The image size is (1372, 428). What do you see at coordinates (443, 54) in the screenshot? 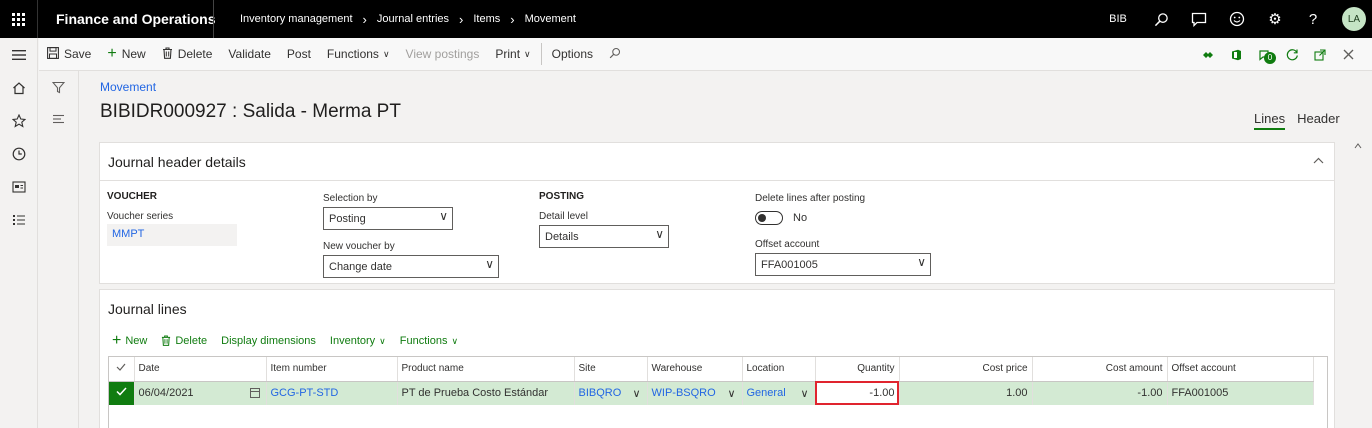
I see `view-postings-button: View postings` at bounding box center [443, 54].